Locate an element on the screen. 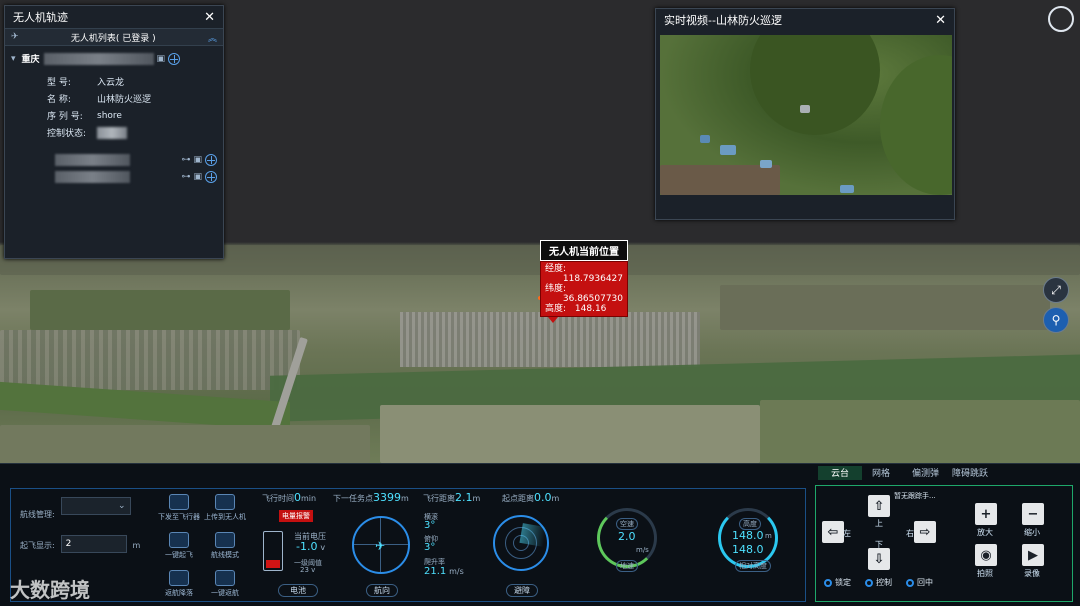 The width and height of the screenshot is (1080, 606). drone-details: 型 号: 入云龙 名 称: 山林防火巡逻 序 列 号: shore 控制状态: is located at coordinates (114, 107).